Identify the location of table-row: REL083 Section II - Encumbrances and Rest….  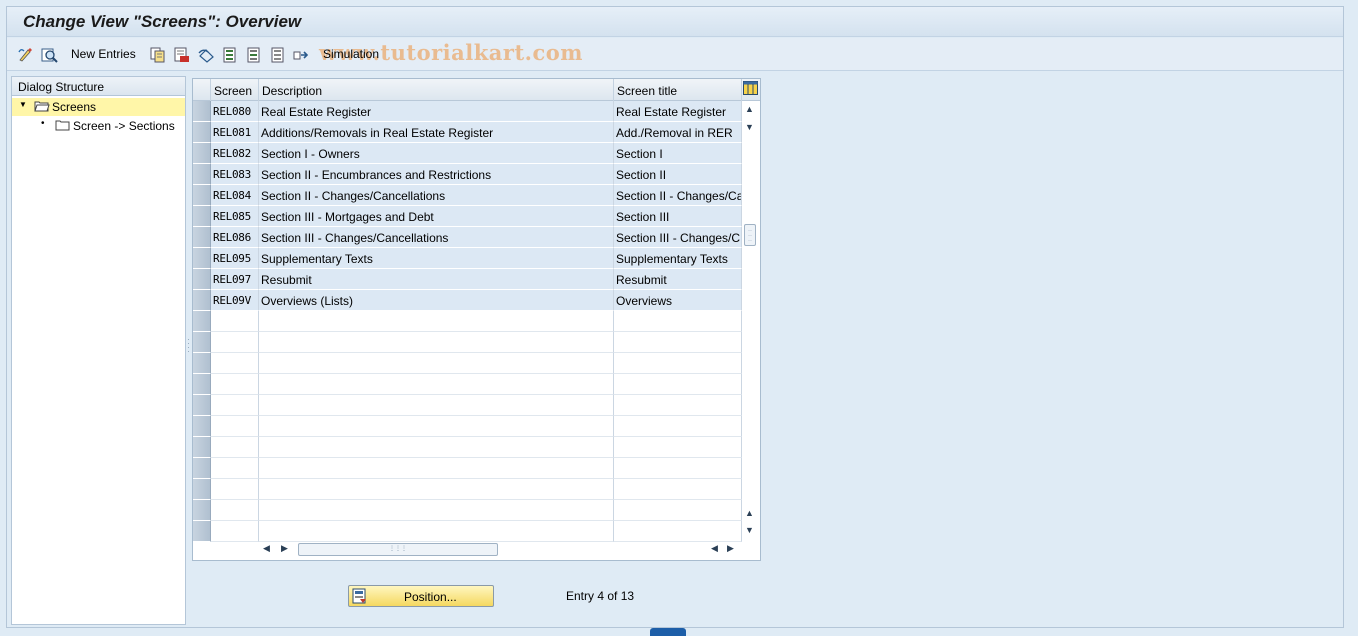
(467, 174).